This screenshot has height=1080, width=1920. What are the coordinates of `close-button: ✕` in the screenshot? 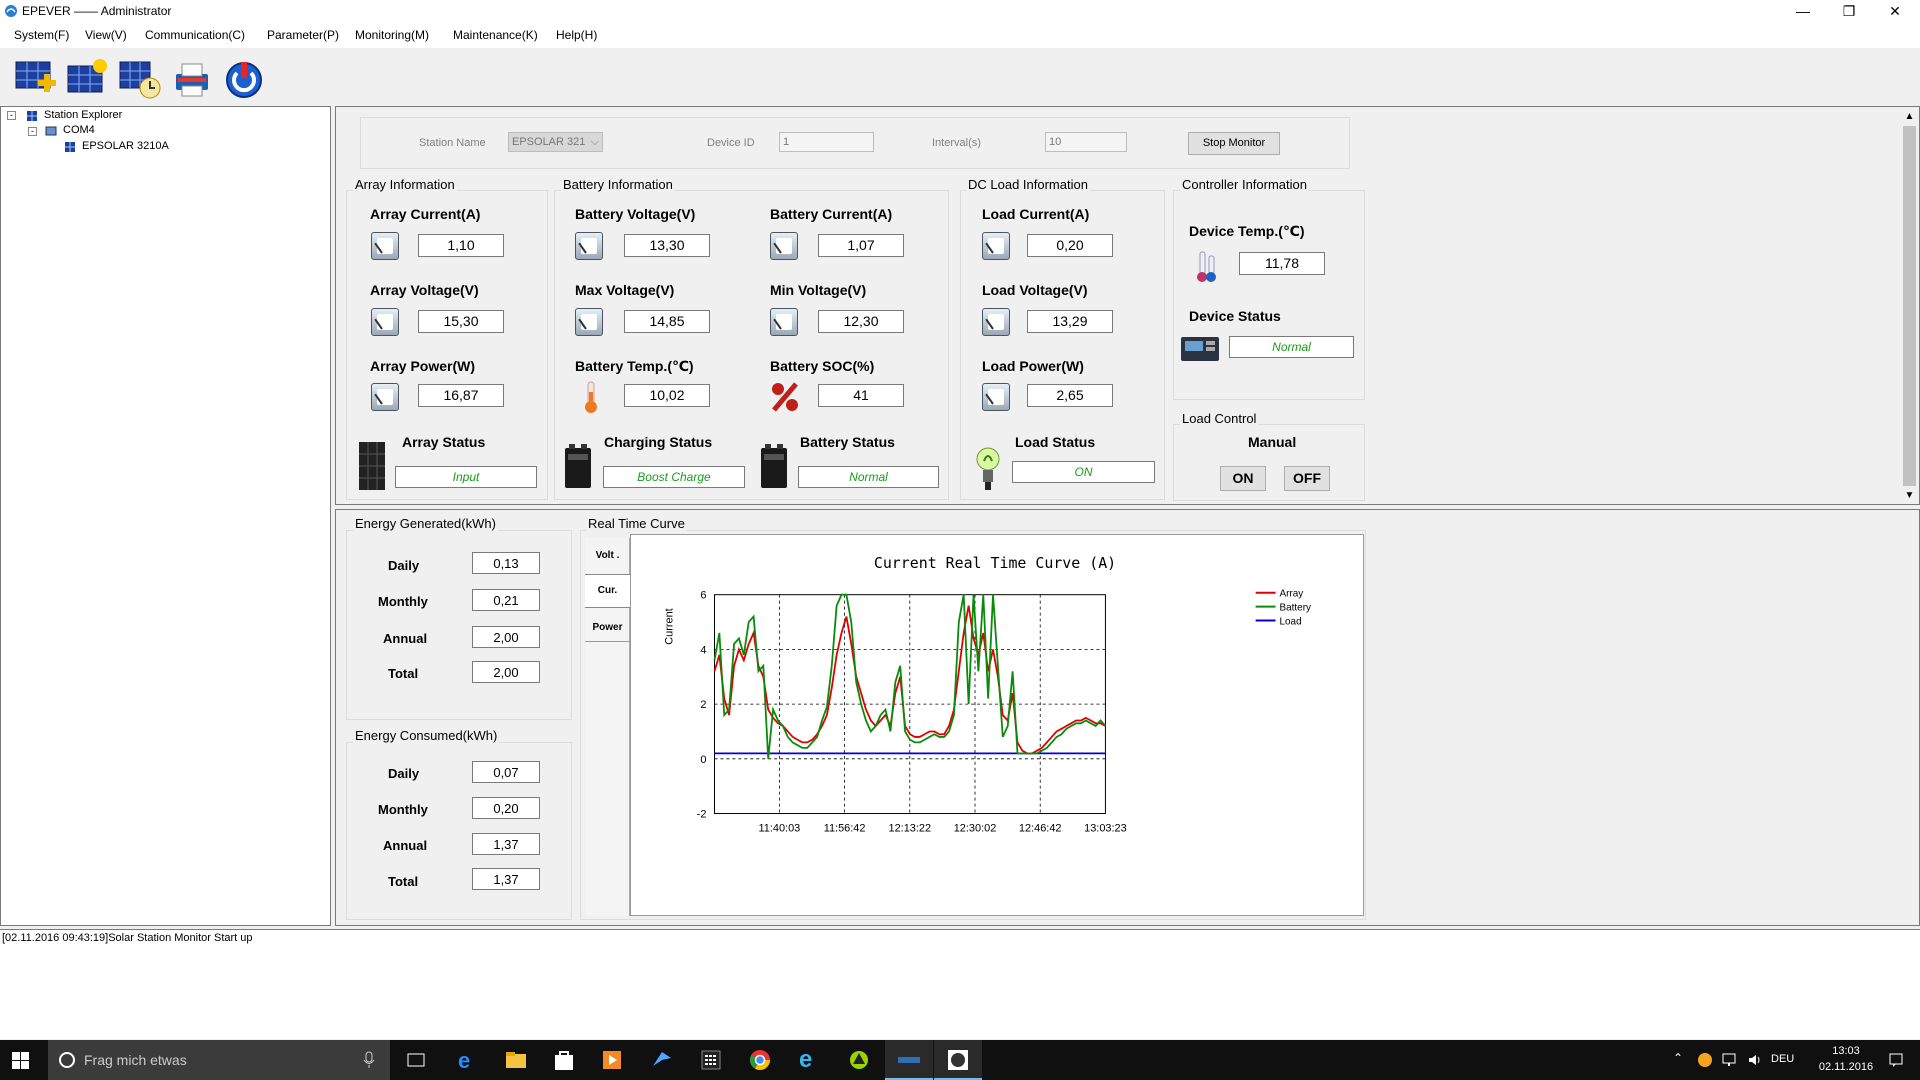 It's located at (1895, 11).